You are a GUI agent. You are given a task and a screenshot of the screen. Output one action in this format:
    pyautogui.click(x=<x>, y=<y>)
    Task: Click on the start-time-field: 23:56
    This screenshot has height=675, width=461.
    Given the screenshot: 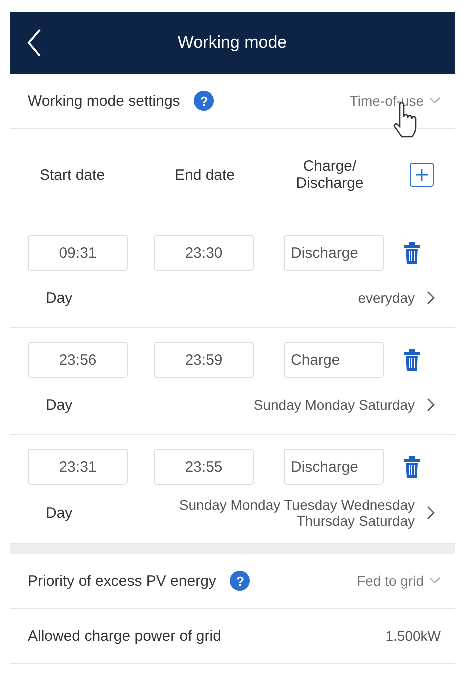 What is the action you would take?
    pyautogui.click(x=78, y=360)
    